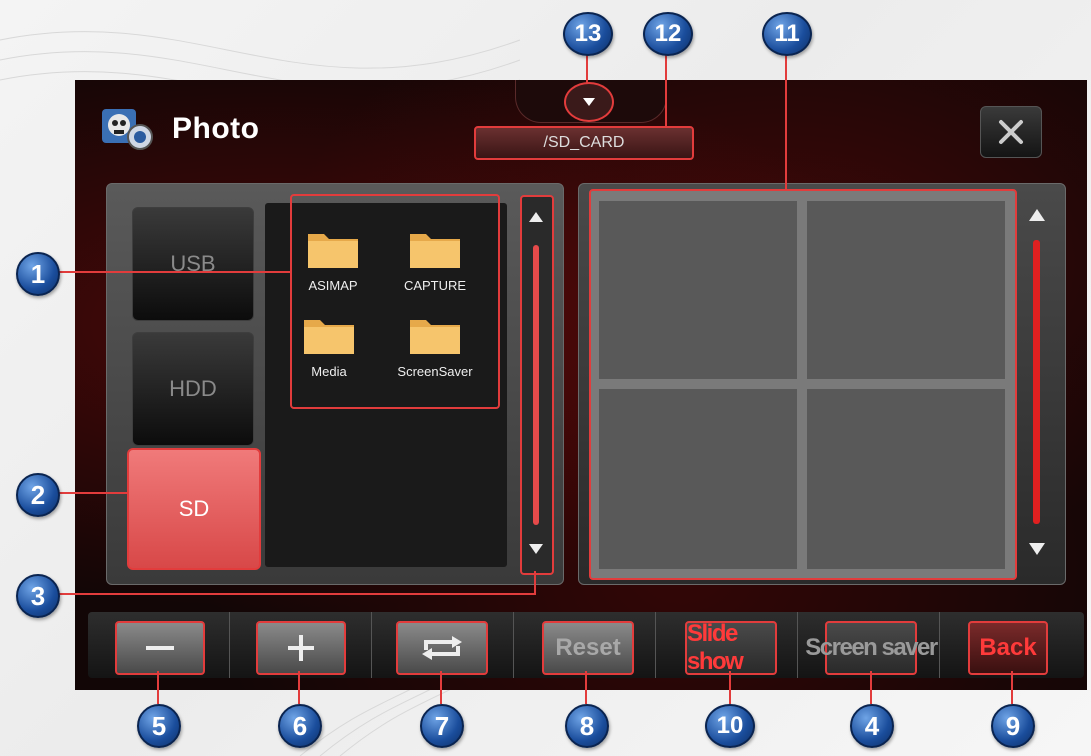 Image resolution: width=1091 pixels, height=756 pixels. I want to click on source-usb-button: USB, so click(193, 264).